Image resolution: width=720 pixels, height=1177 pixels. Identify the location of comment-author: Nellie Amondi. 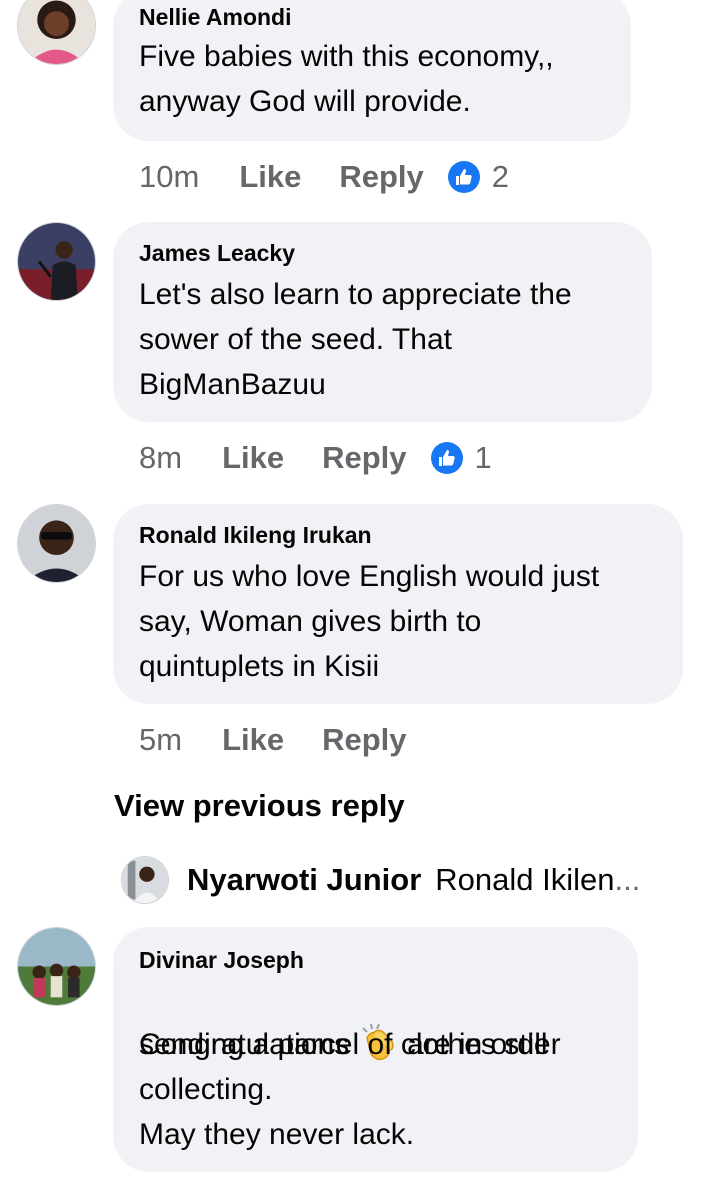
(215, 17).